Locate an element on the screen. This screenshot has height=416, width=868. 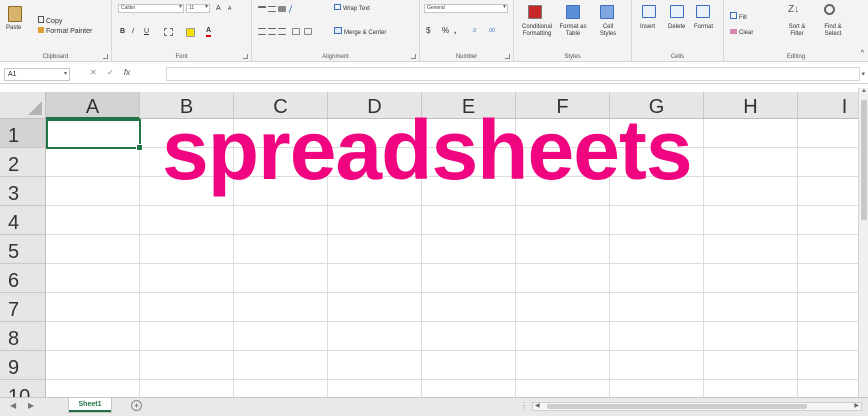
row-header-9: 9 is located at coordinates (23, 365).